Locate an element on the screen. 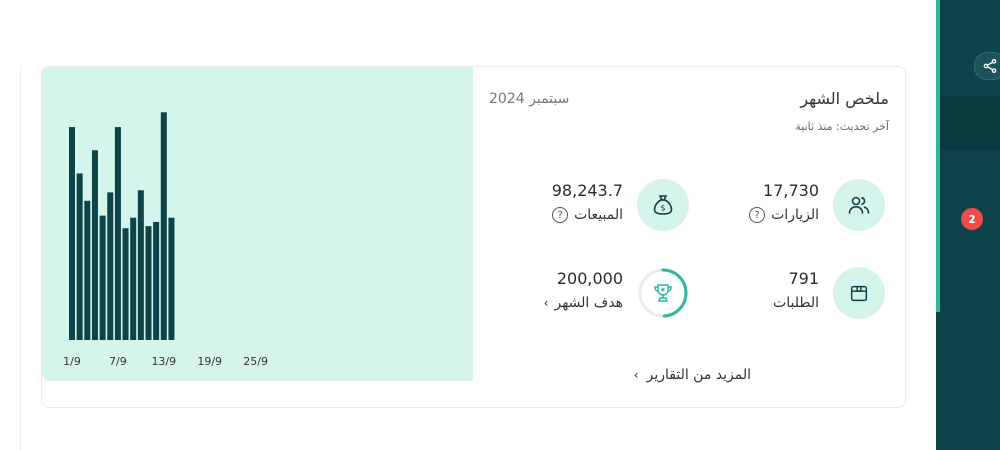 The image size is (1000, 450). visits-value: 17,730 is located at coordinates (791, 190).